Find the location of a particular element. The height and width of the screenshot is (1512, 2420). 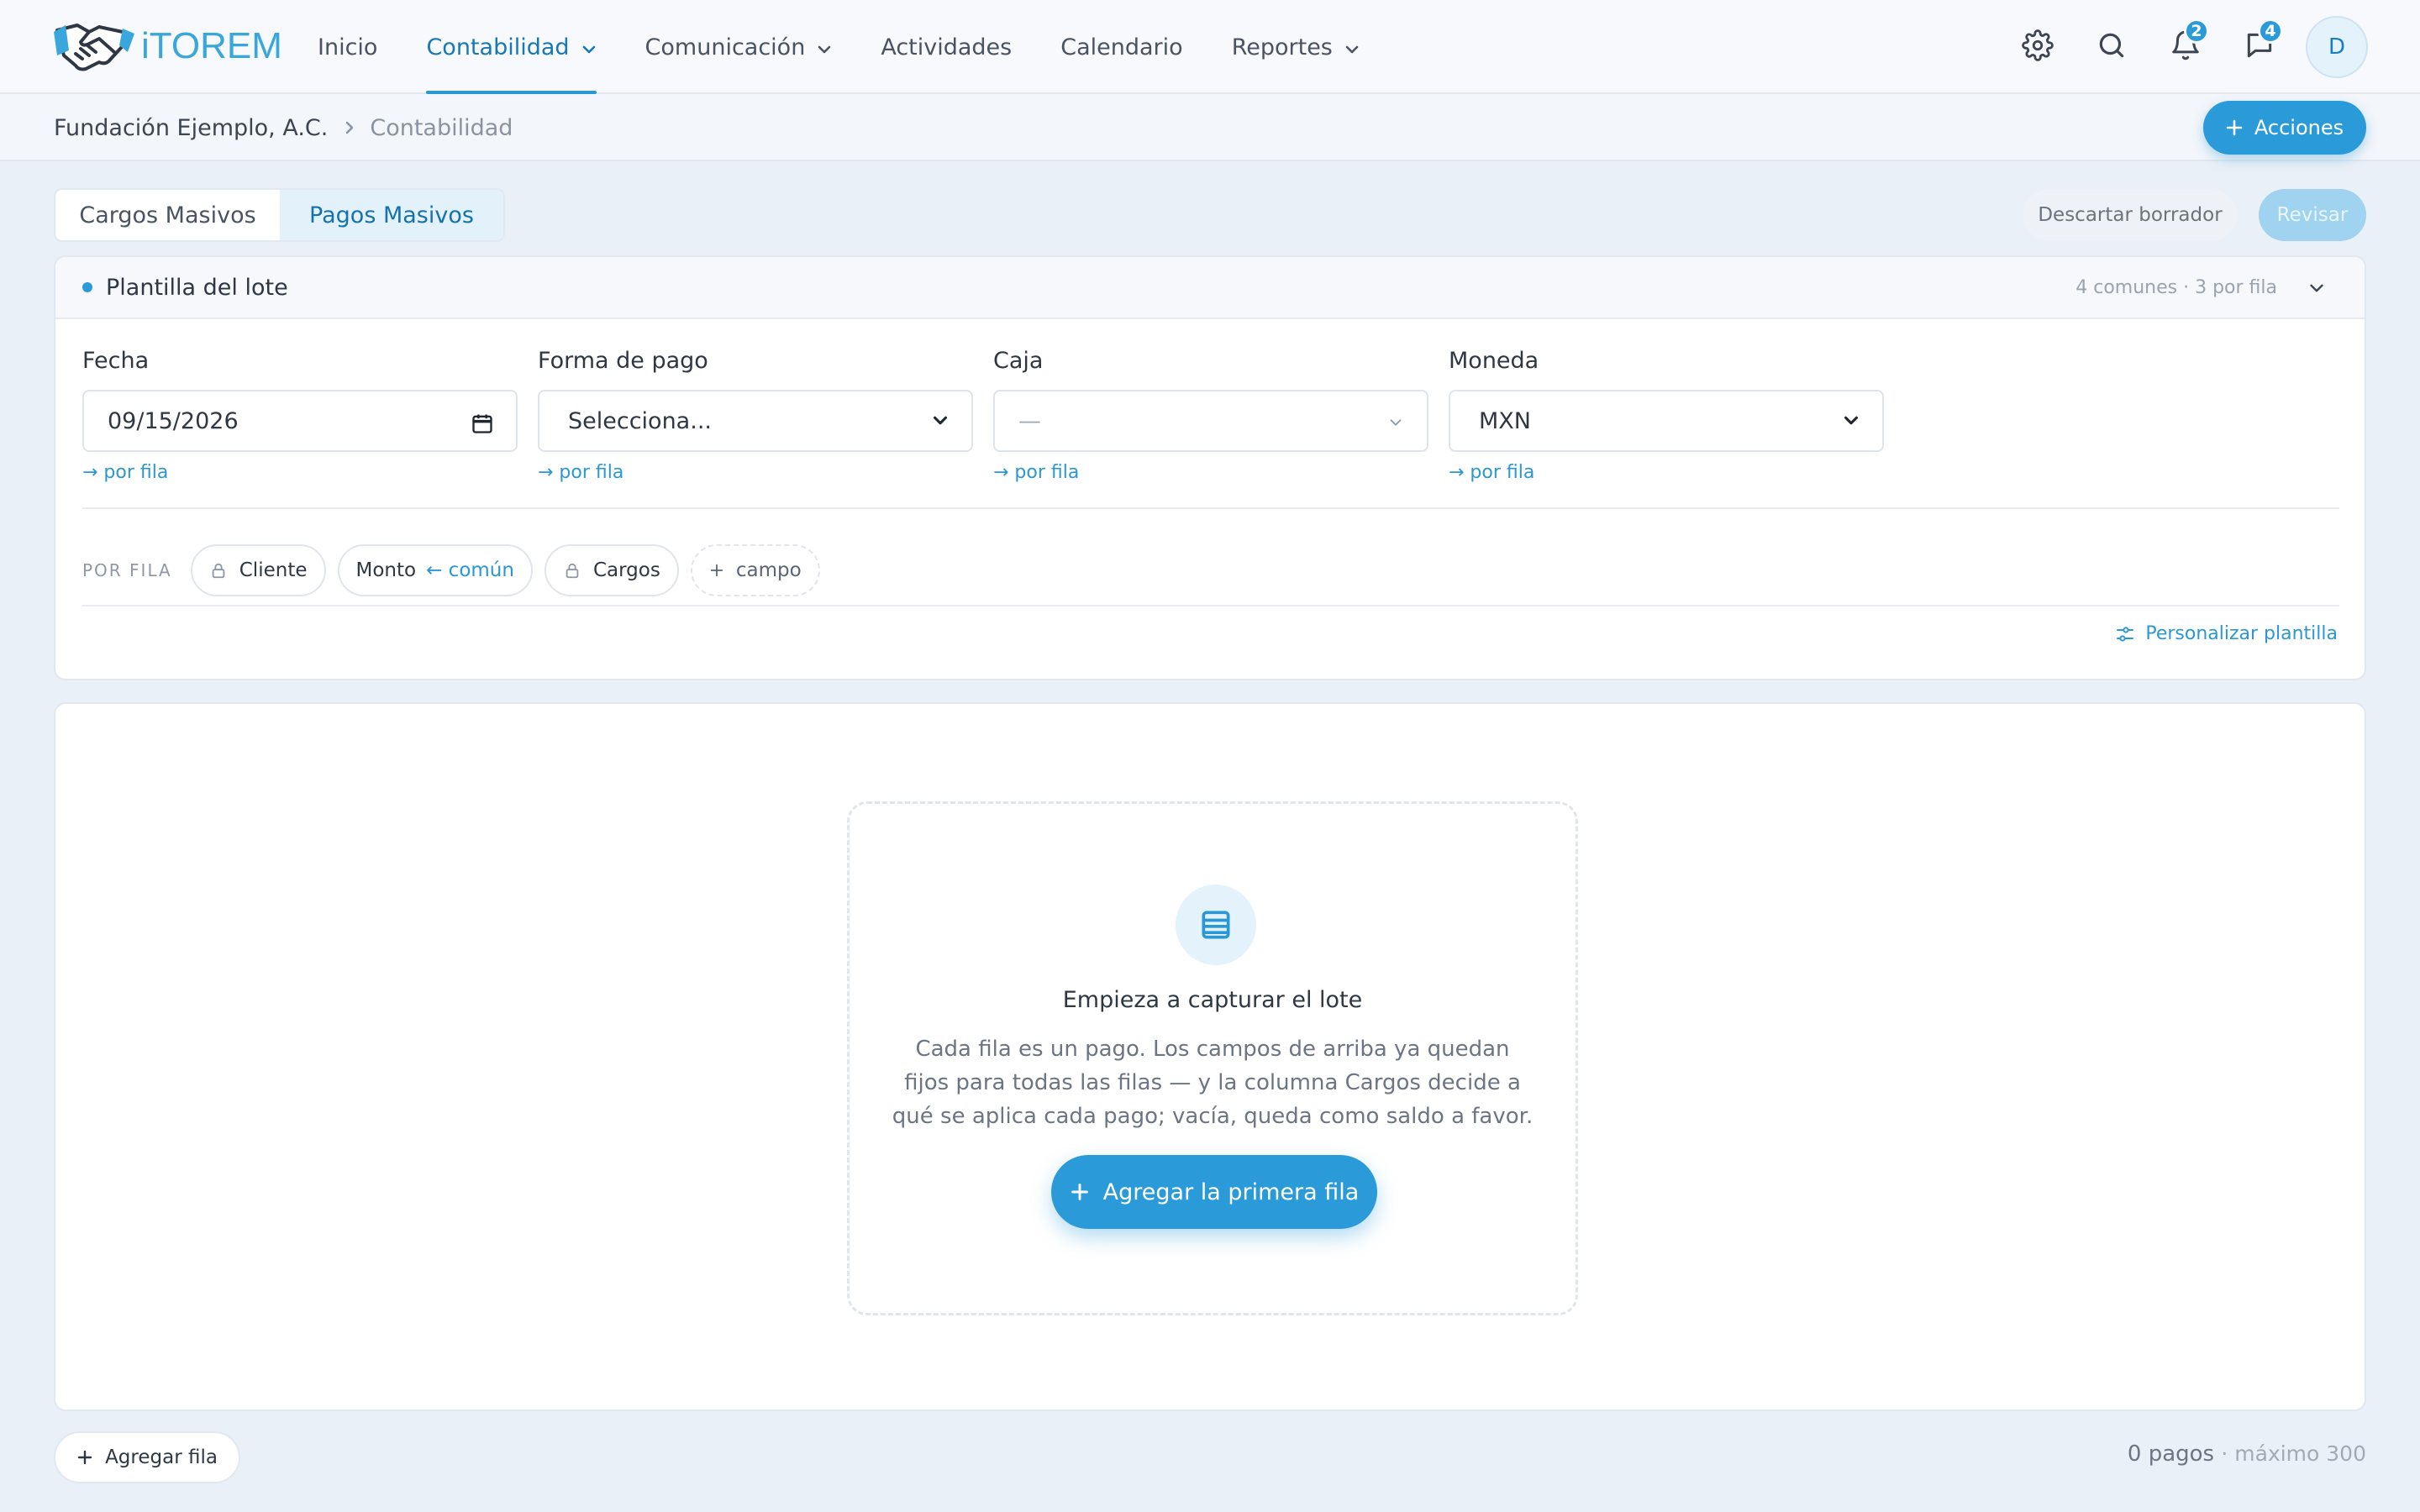

chip-cargos: Cargos is located at coordinates (612, 570).